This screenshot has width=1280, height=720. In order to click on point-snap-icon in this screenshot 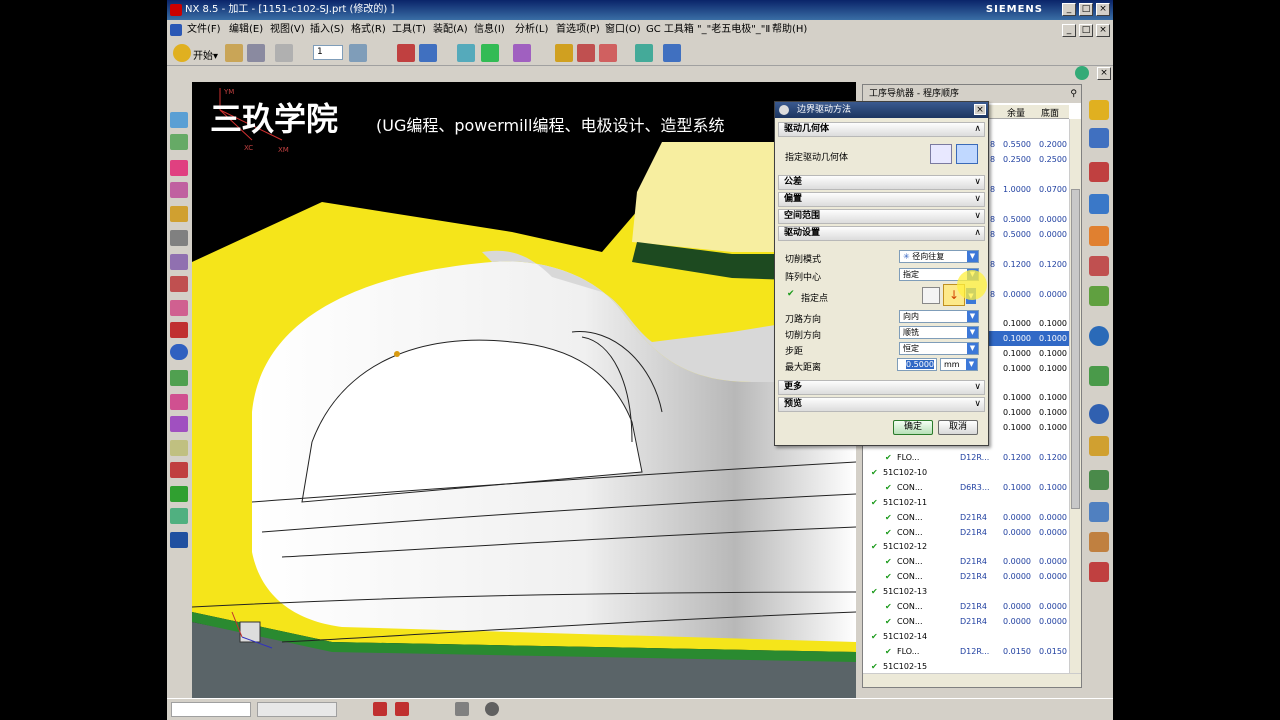, I will do `click(402, 709)`.